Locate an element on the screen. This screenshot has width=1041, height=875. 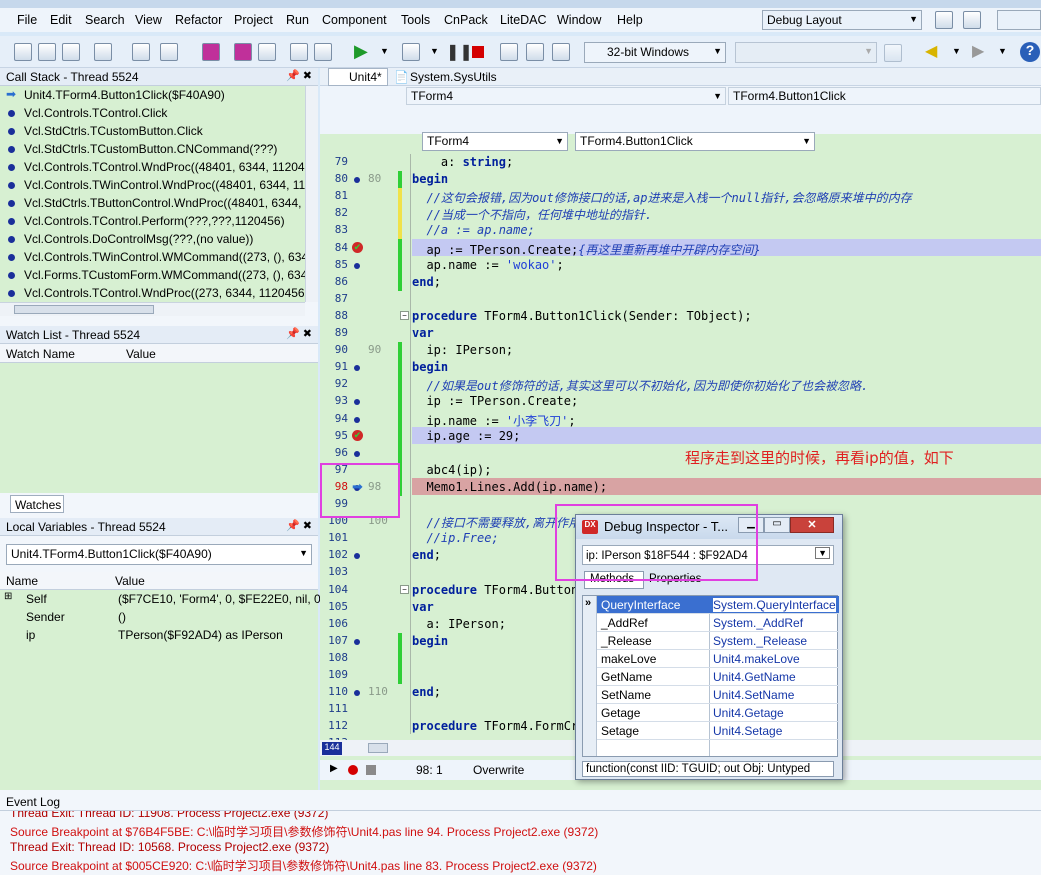
close-button: ✕ is located at coordinates (812, 525).